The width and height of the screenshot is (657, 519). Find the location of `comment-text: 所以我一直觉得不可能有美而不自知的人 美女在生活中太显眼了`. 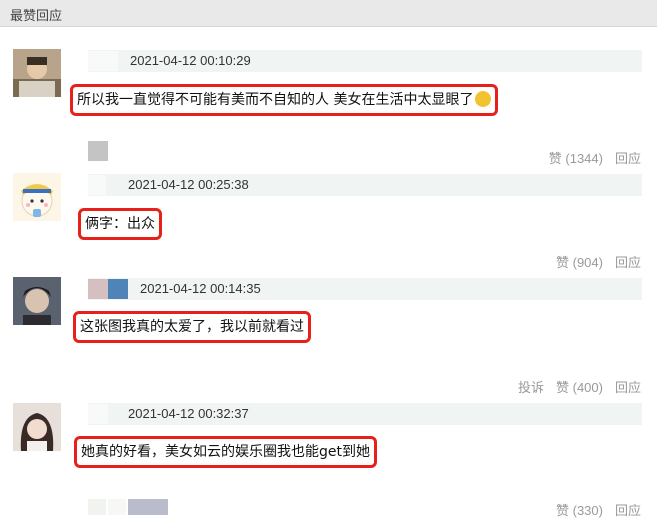

comment-text: 所以我一直觉得不可能有美而不自知的人 美女在生活中太显眼了 is located at coordinates (284, 100).